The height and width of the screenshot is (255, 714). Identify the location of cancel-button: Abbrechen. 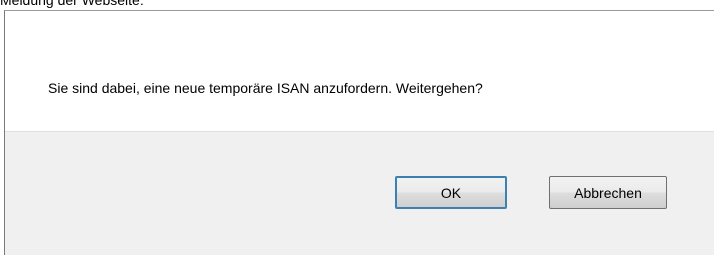
(608, 192).